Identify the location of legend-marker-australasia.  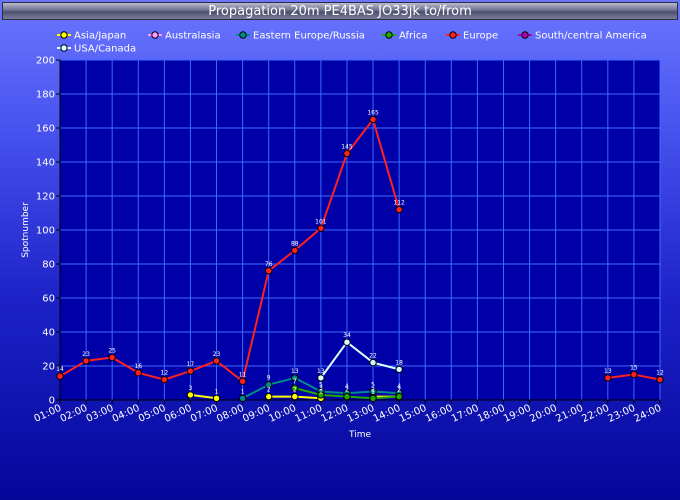
(155, 35).